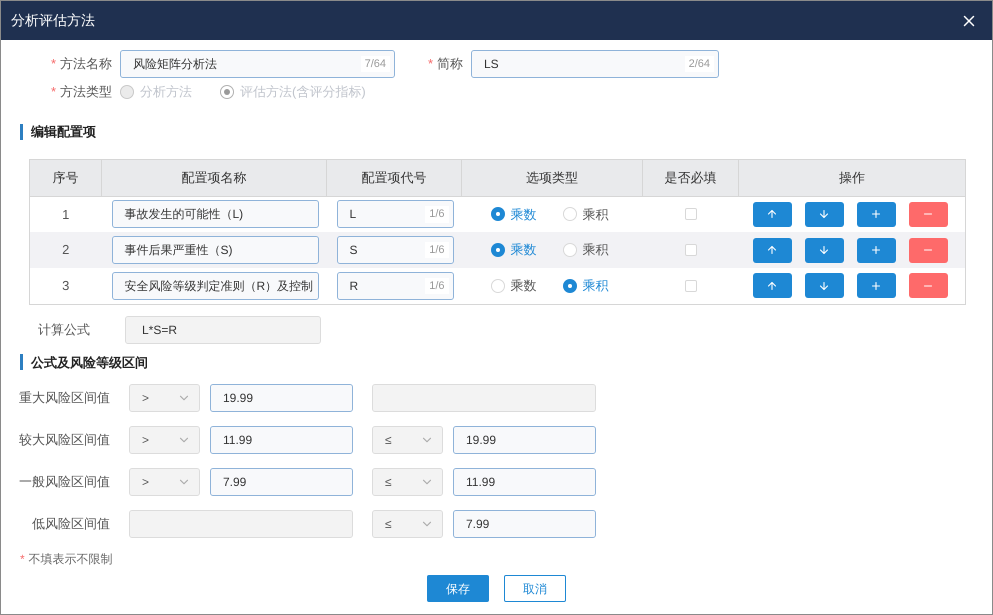  Describe the element at coordinates (53, 20) in the screenshot. I see `window-title: 分析评估方法` at that location.